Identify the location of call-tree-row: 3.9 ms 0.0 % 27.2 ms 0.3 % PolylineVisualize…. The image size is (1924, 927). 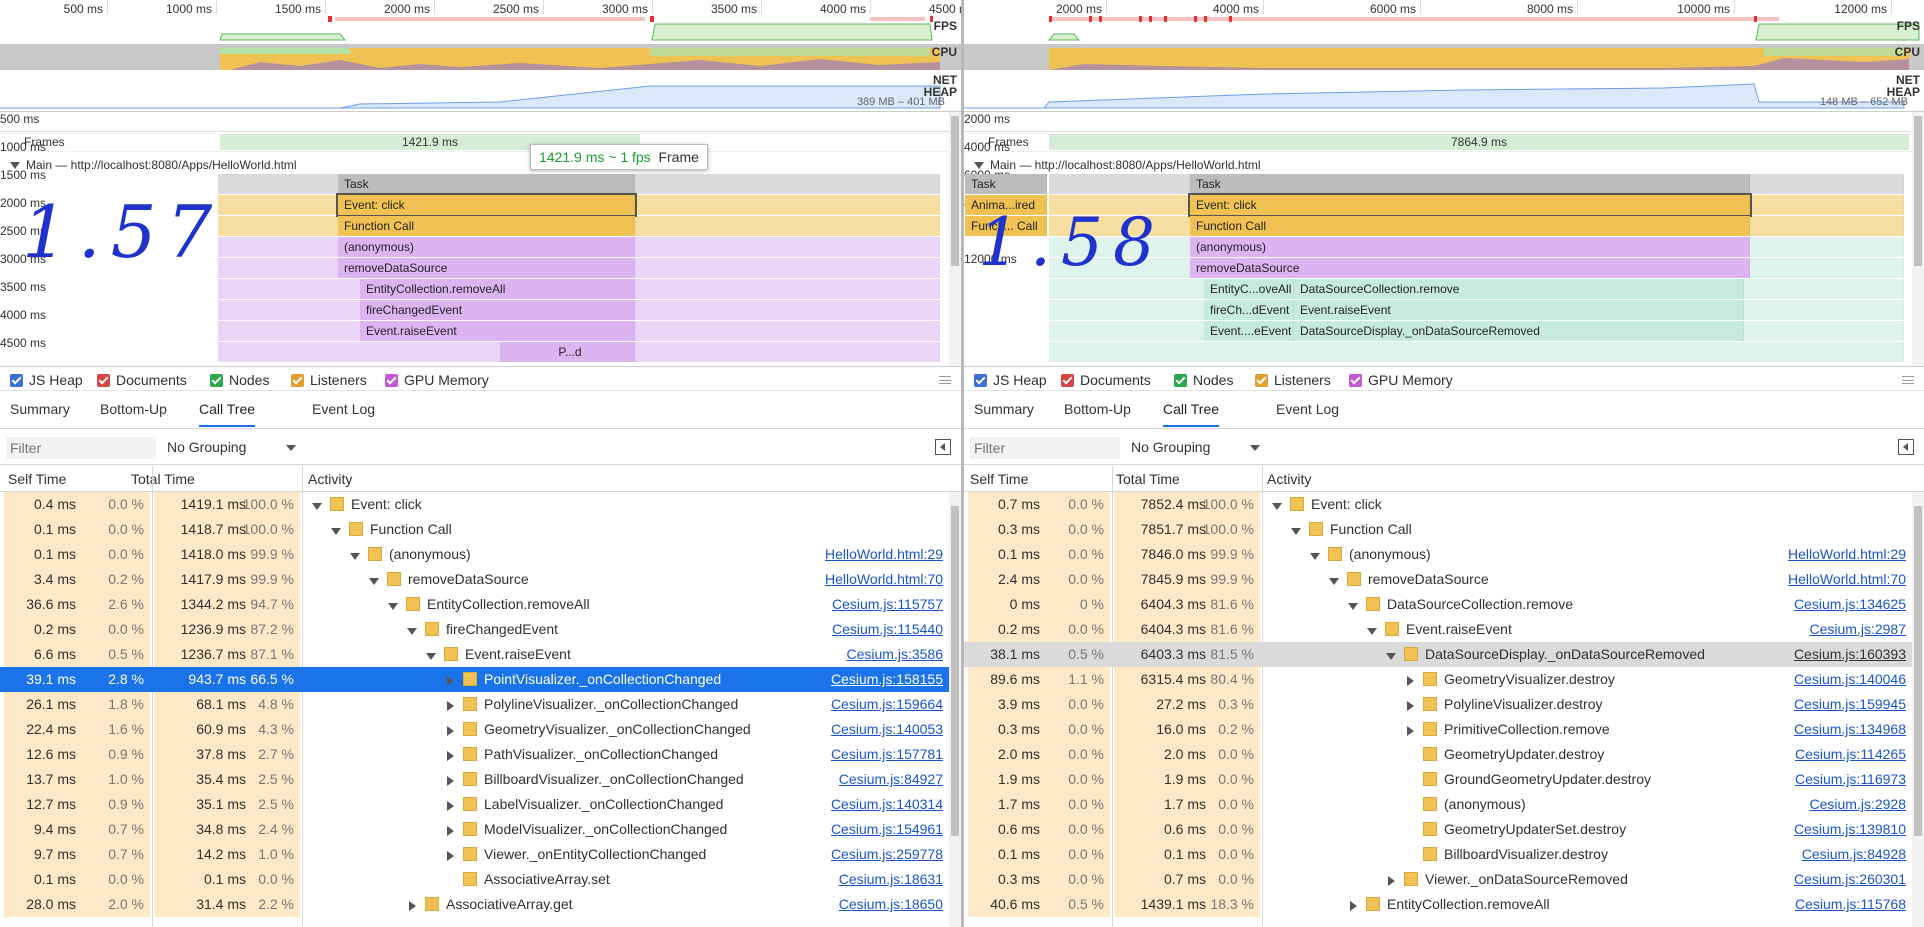
(1444, 704).